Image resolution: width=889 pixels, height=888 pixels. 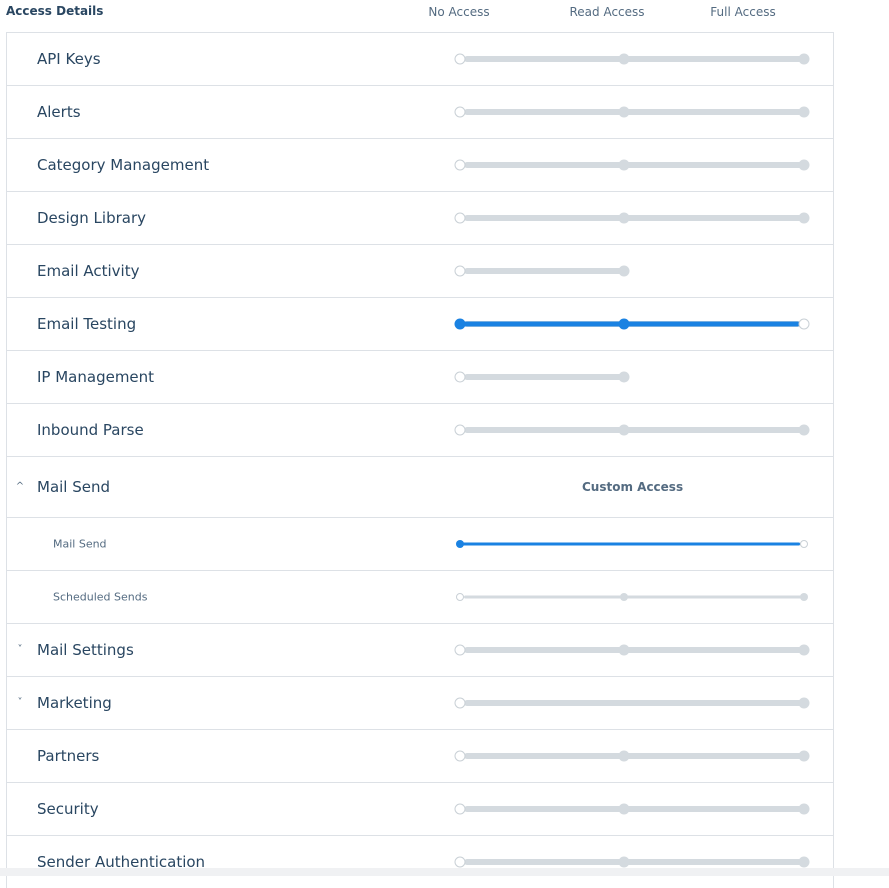 What do you see at coordinates (68, 756) in the screenshot?
I see `permission-label: Partners` at bounding box center [68, 756].